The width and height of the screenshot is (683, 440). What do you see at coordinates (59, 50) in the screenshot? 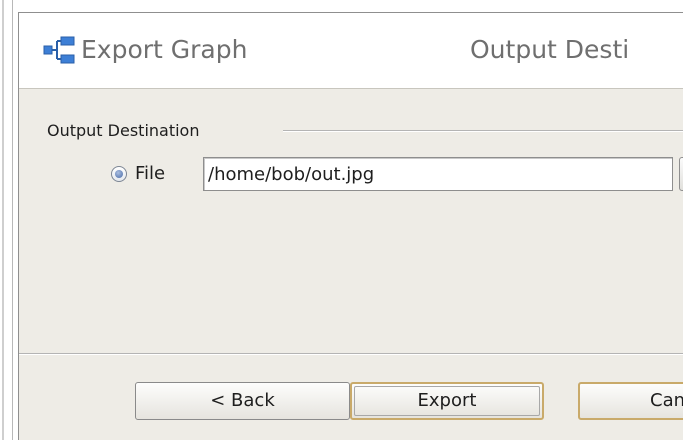
I see `graph-hierarchy-icon` at bounding box center [59, 50].